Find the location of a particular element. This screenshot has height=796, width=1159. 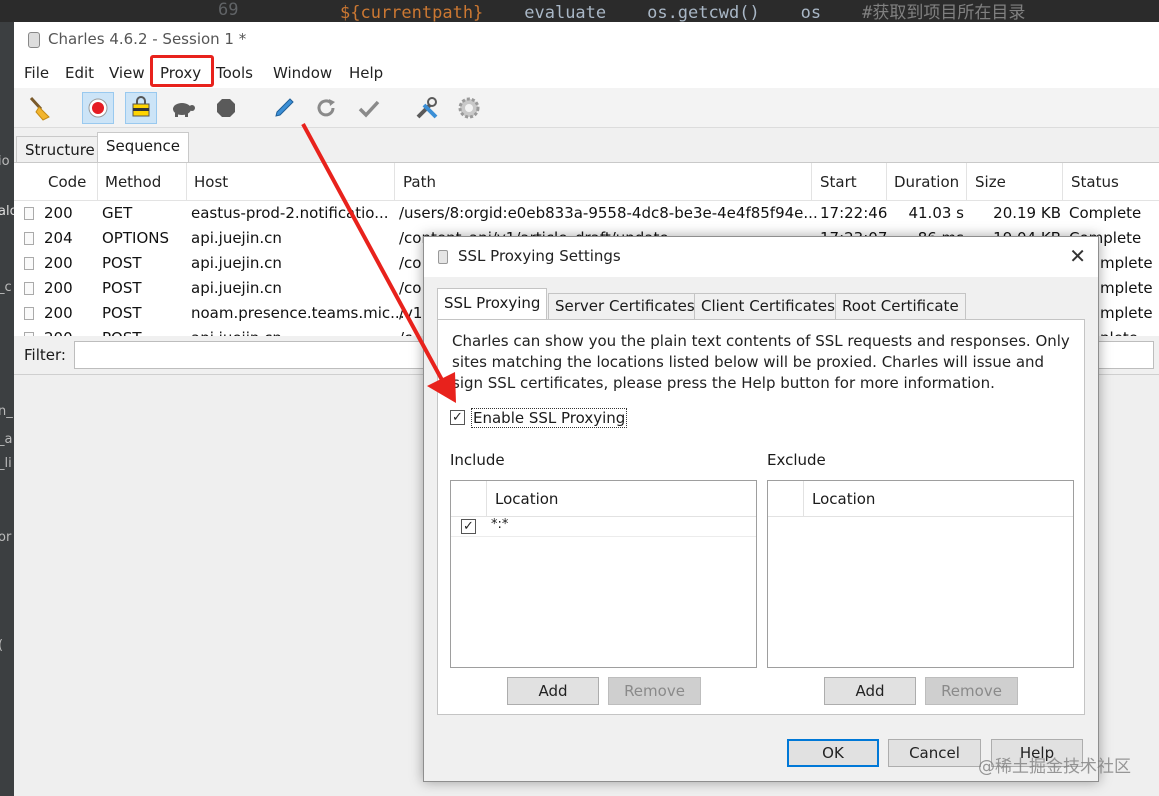

menu-view: View is located at coordinates (127, 73).